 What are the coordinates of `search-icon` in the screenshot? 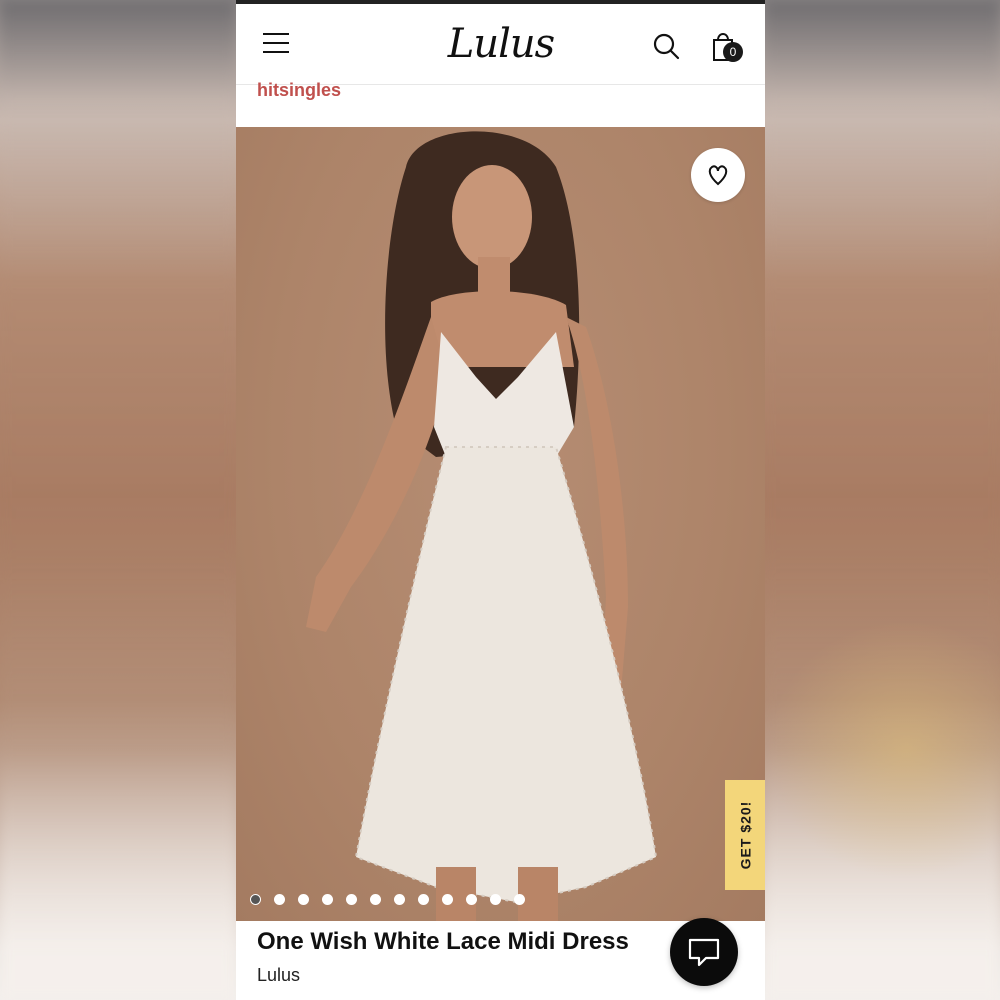 It's located at (666, 46).